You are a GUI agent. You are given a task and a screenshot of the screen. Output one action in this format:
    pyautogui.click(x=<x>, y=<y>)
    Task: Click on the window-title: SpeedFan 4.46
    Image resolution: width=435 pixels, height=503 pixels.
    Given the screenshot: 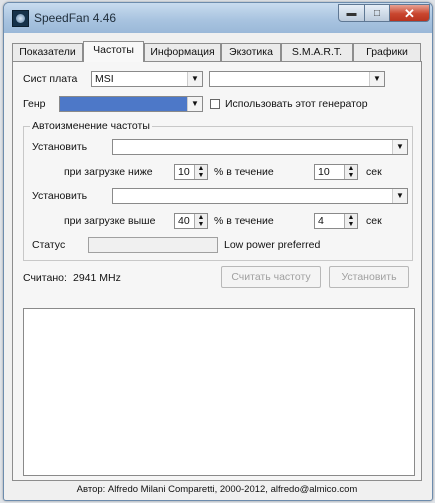 What is the action you would take?
    pyautogui.click(x=75, y=18)
    